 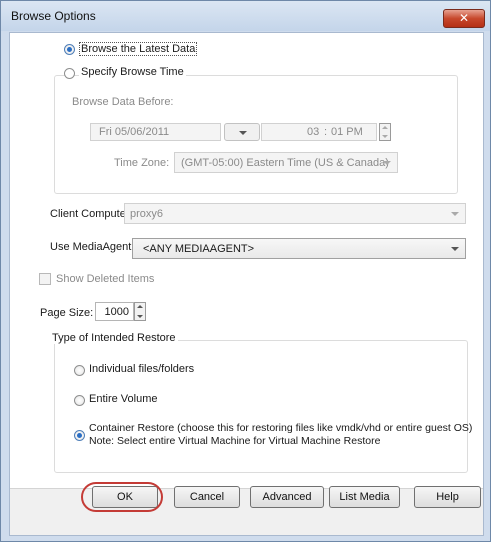 What do you see at coordinates (295, 213) in the screenshot?
I see `client-computer-dropdown: proxy6` at bounding box center [295, 213].